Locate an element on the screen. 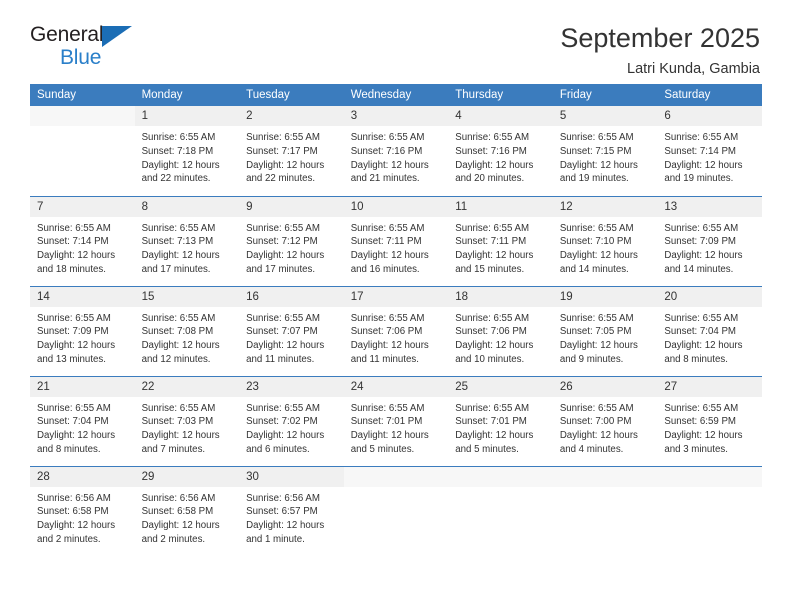  daylight-text-line2: and 15 minutes. is located at coordinates (490, 269).